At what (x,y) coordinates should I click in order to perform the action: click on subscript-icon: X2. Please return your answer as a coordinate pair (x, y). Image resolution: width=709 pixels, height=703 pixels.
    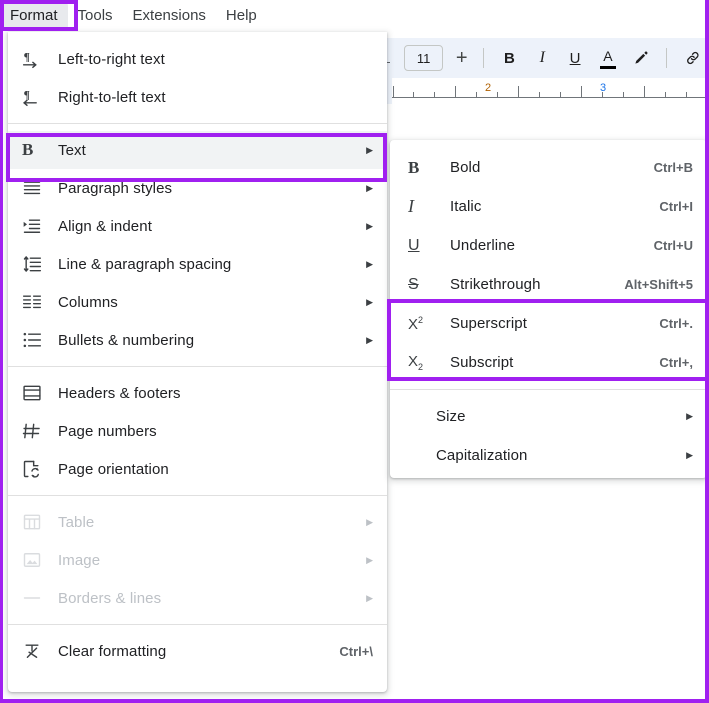
    Looking at the image, I should click on (416, 362).